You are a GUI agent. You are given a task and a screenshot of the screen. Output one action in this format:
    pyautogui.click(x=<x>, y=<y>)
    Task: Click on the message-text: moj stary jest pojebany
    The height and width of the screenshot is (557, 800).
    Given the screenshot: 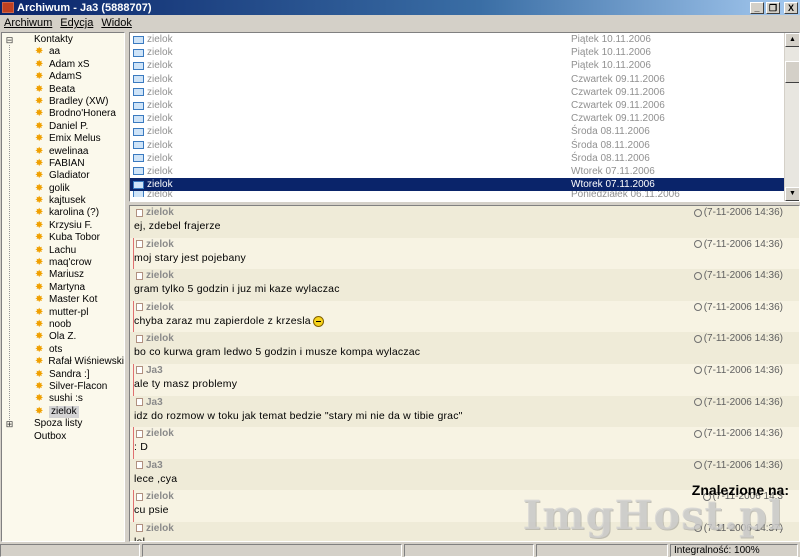 What is the action you would take?
    pyautogui.click(x=190, y=257)
    